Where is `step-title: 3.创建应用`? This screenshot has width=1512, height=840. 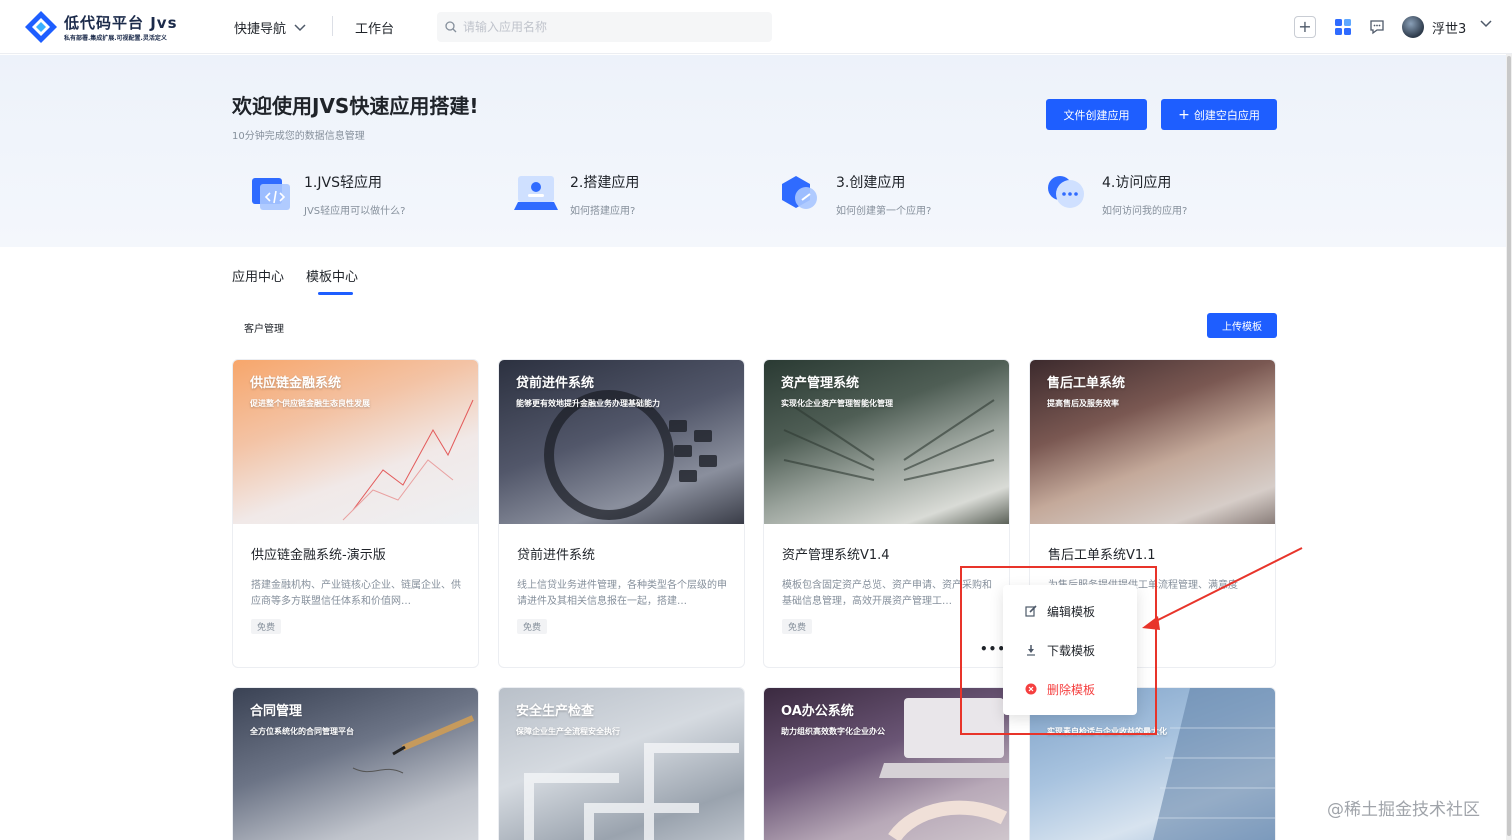
step-title: 3.创建应用 is located at coordinates (871, 183).